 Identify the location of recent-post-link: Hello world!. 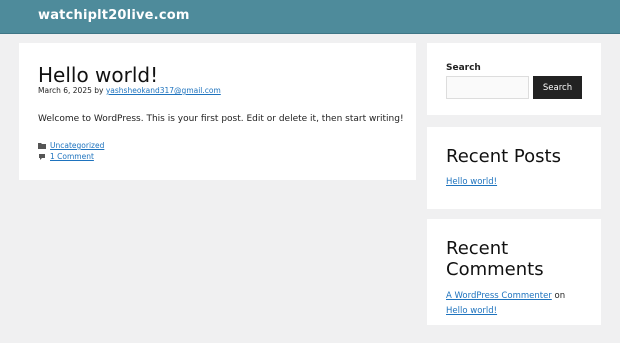
(471, 182).